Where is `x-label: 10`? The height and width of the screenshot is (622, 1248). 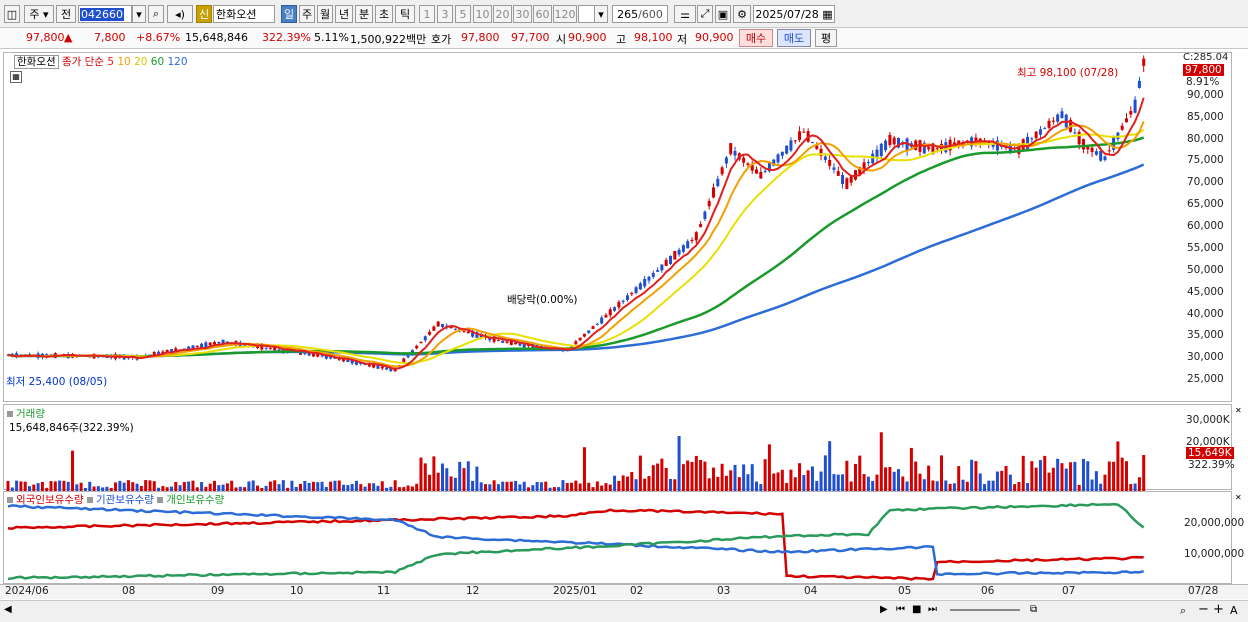 x-label: 10 is located at coordinates (297, 591).